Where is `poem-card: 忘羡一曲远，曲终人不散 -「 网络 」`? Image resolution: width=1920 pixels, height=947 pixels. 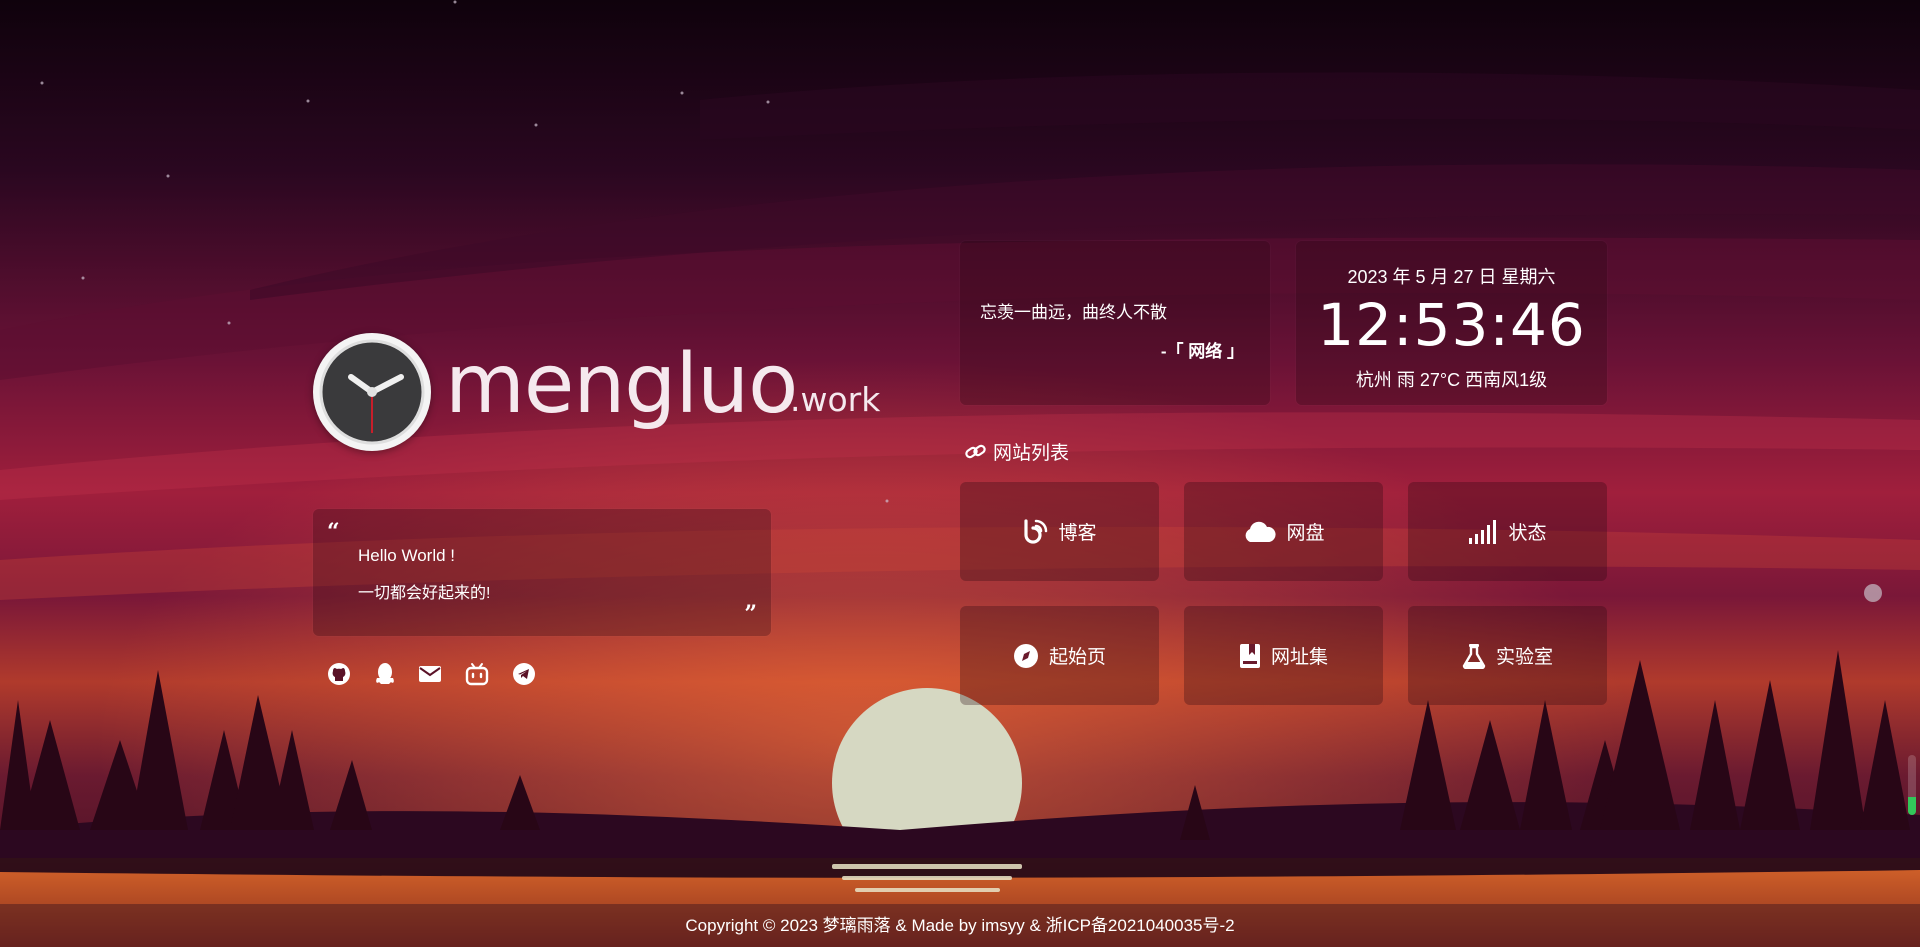 poem-card: 忘羡一曲远，曲终人不散 -「 网络 」 is located at coordinates (1115, 323).